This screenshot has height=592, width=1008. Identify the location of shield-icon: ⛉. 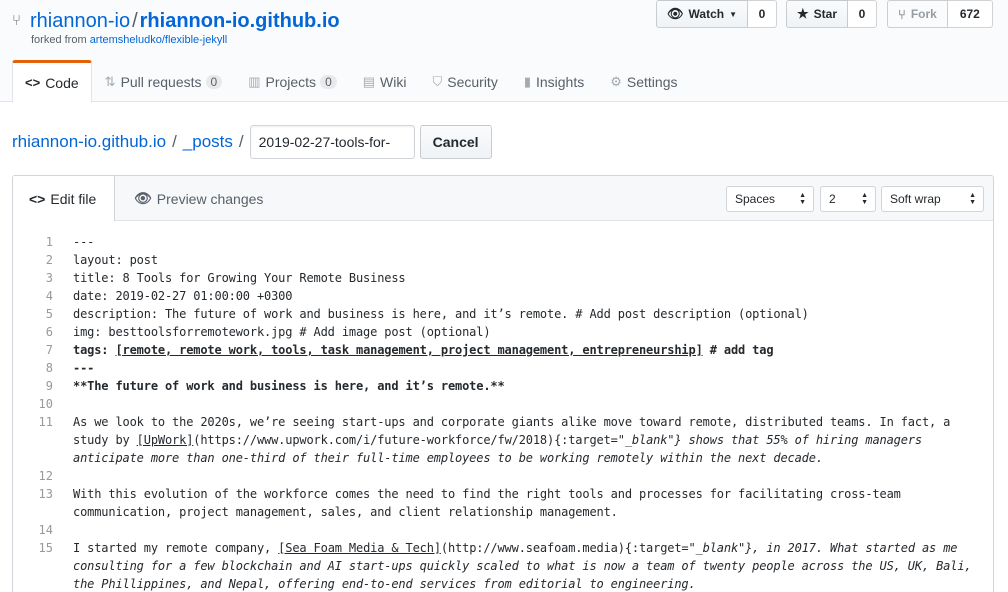
(437, 81).